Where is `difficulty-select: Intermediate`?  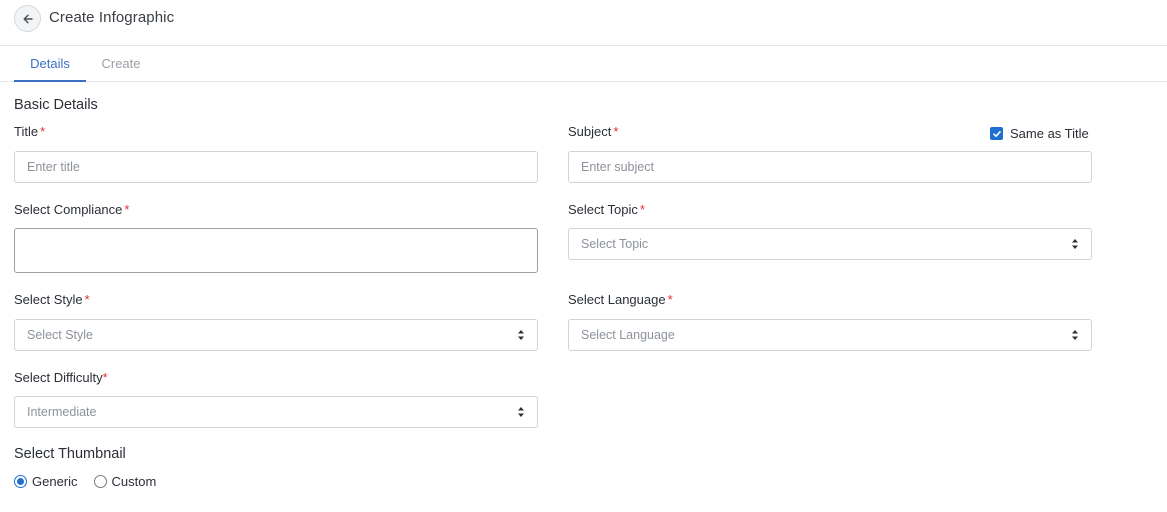
difficulty-select: Intermediate is located at coordinates (276, 412).